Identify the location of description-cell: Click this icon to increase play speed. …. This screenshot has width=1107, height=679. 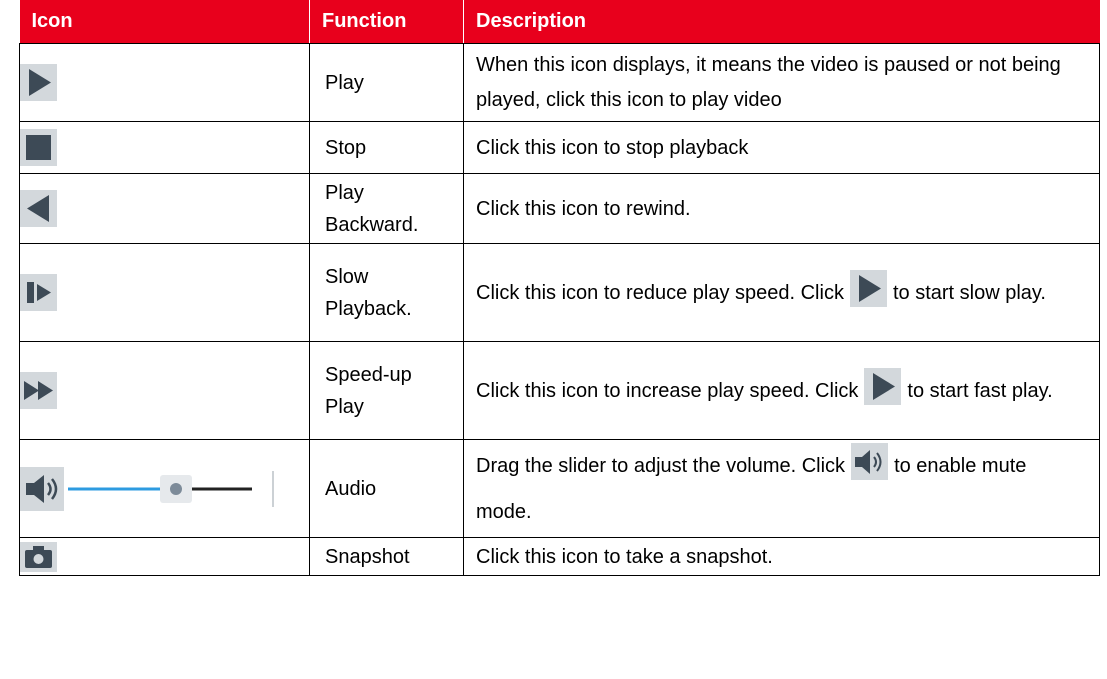
(781, 390).